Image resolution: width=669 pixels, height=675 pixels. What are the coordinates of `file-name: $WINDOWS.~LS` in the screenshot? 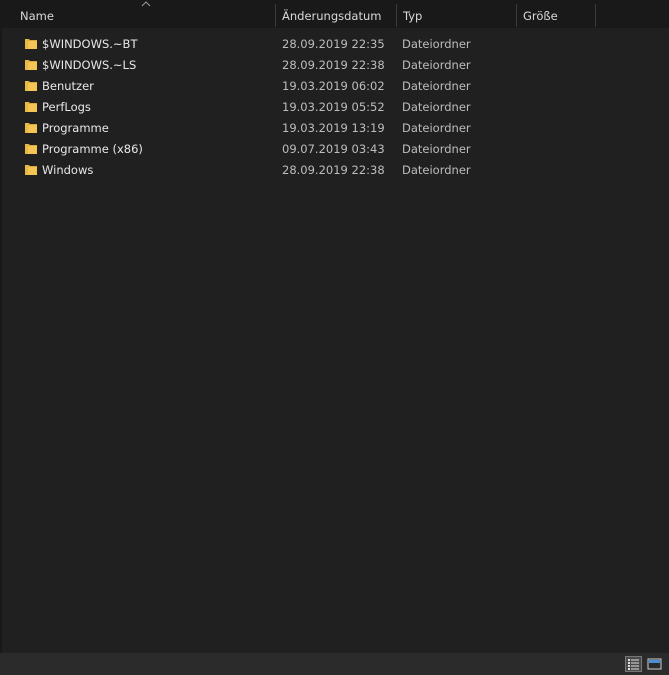 It's located at (89, 65).